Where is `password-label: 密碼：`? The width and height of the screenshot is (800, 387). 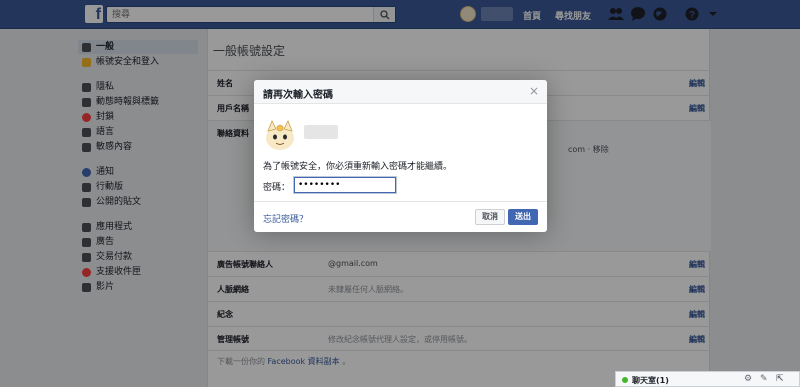
password-label: 密碼： is located at coordinates (277, 188).